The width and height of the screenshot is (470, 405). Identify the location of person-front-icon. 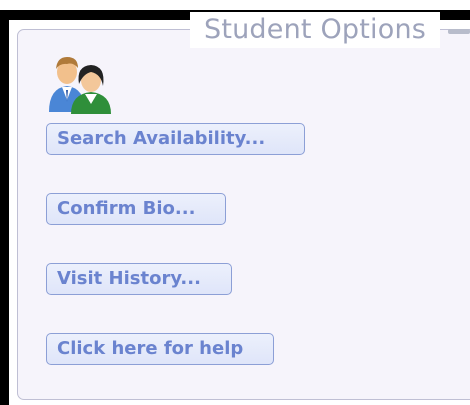
(91, 89).